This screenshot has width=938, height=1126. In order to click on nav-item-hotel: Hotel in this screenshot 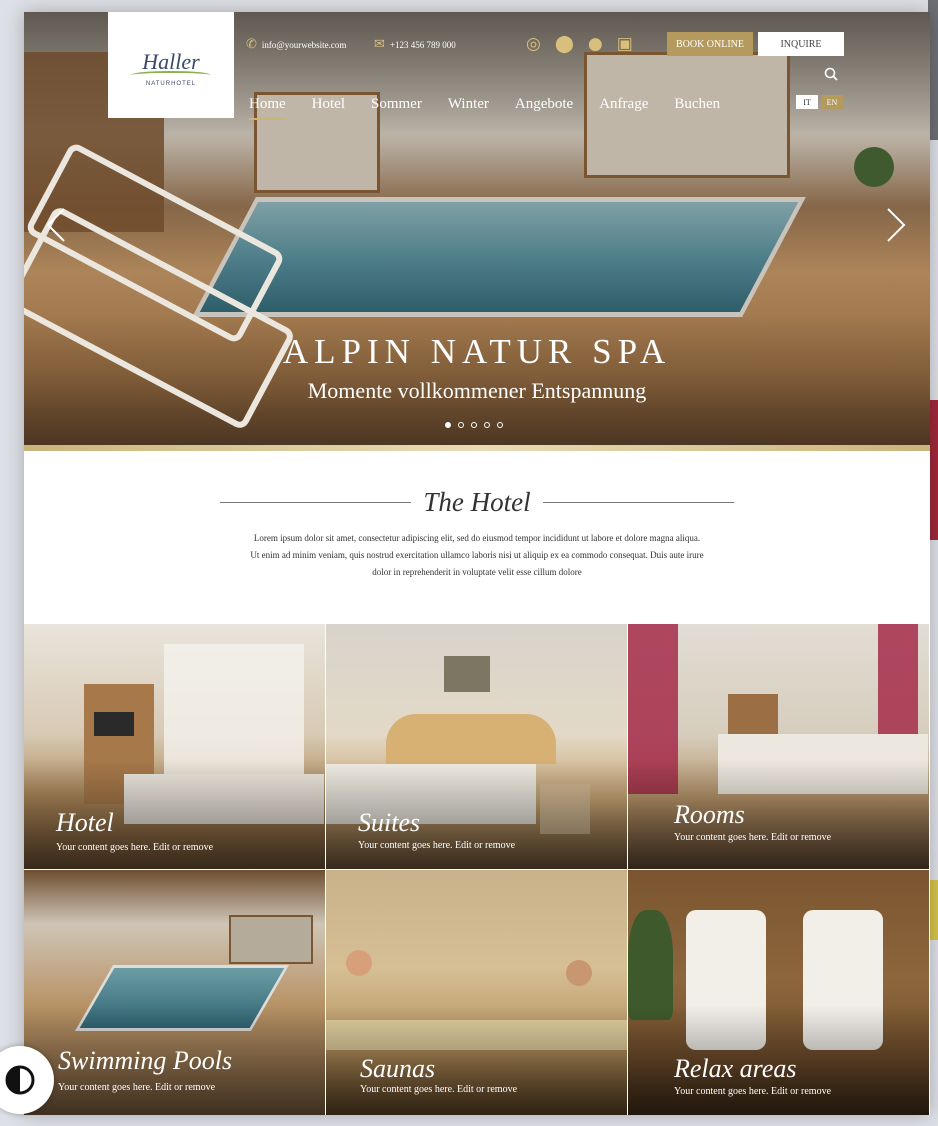, I will do `click(328, 104)`.